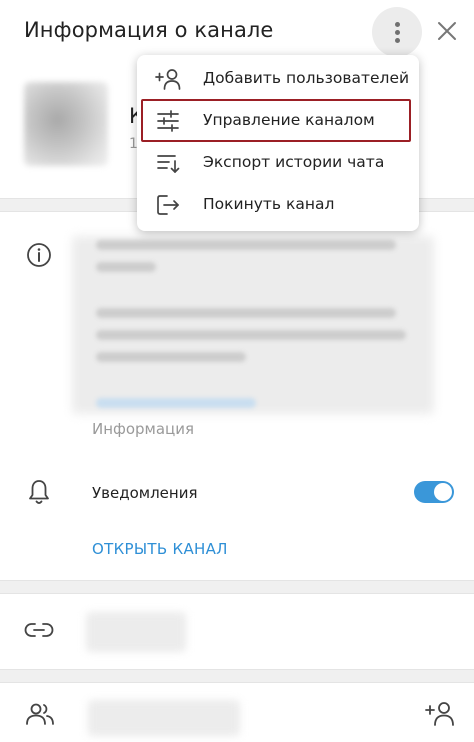 This screenshot has width=474, height=742. I want to click on menu-item-leave-channel: Покинуть канал, so click(278, 205).